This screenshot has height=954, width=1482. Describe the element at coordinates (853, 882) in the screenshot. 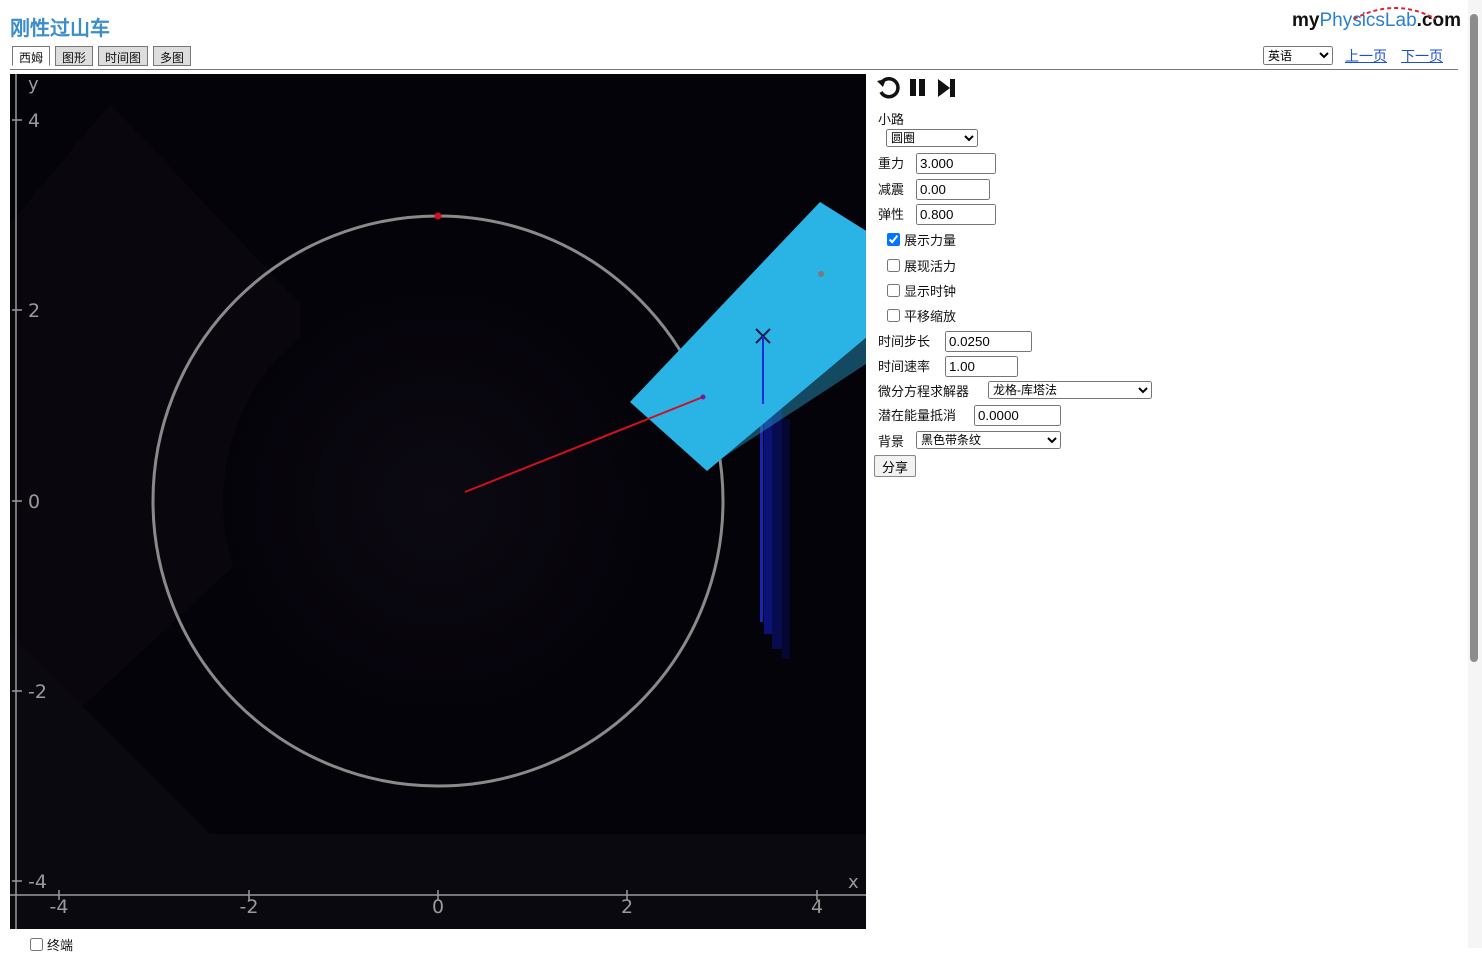

I see `x-axis-label: x` at that location.